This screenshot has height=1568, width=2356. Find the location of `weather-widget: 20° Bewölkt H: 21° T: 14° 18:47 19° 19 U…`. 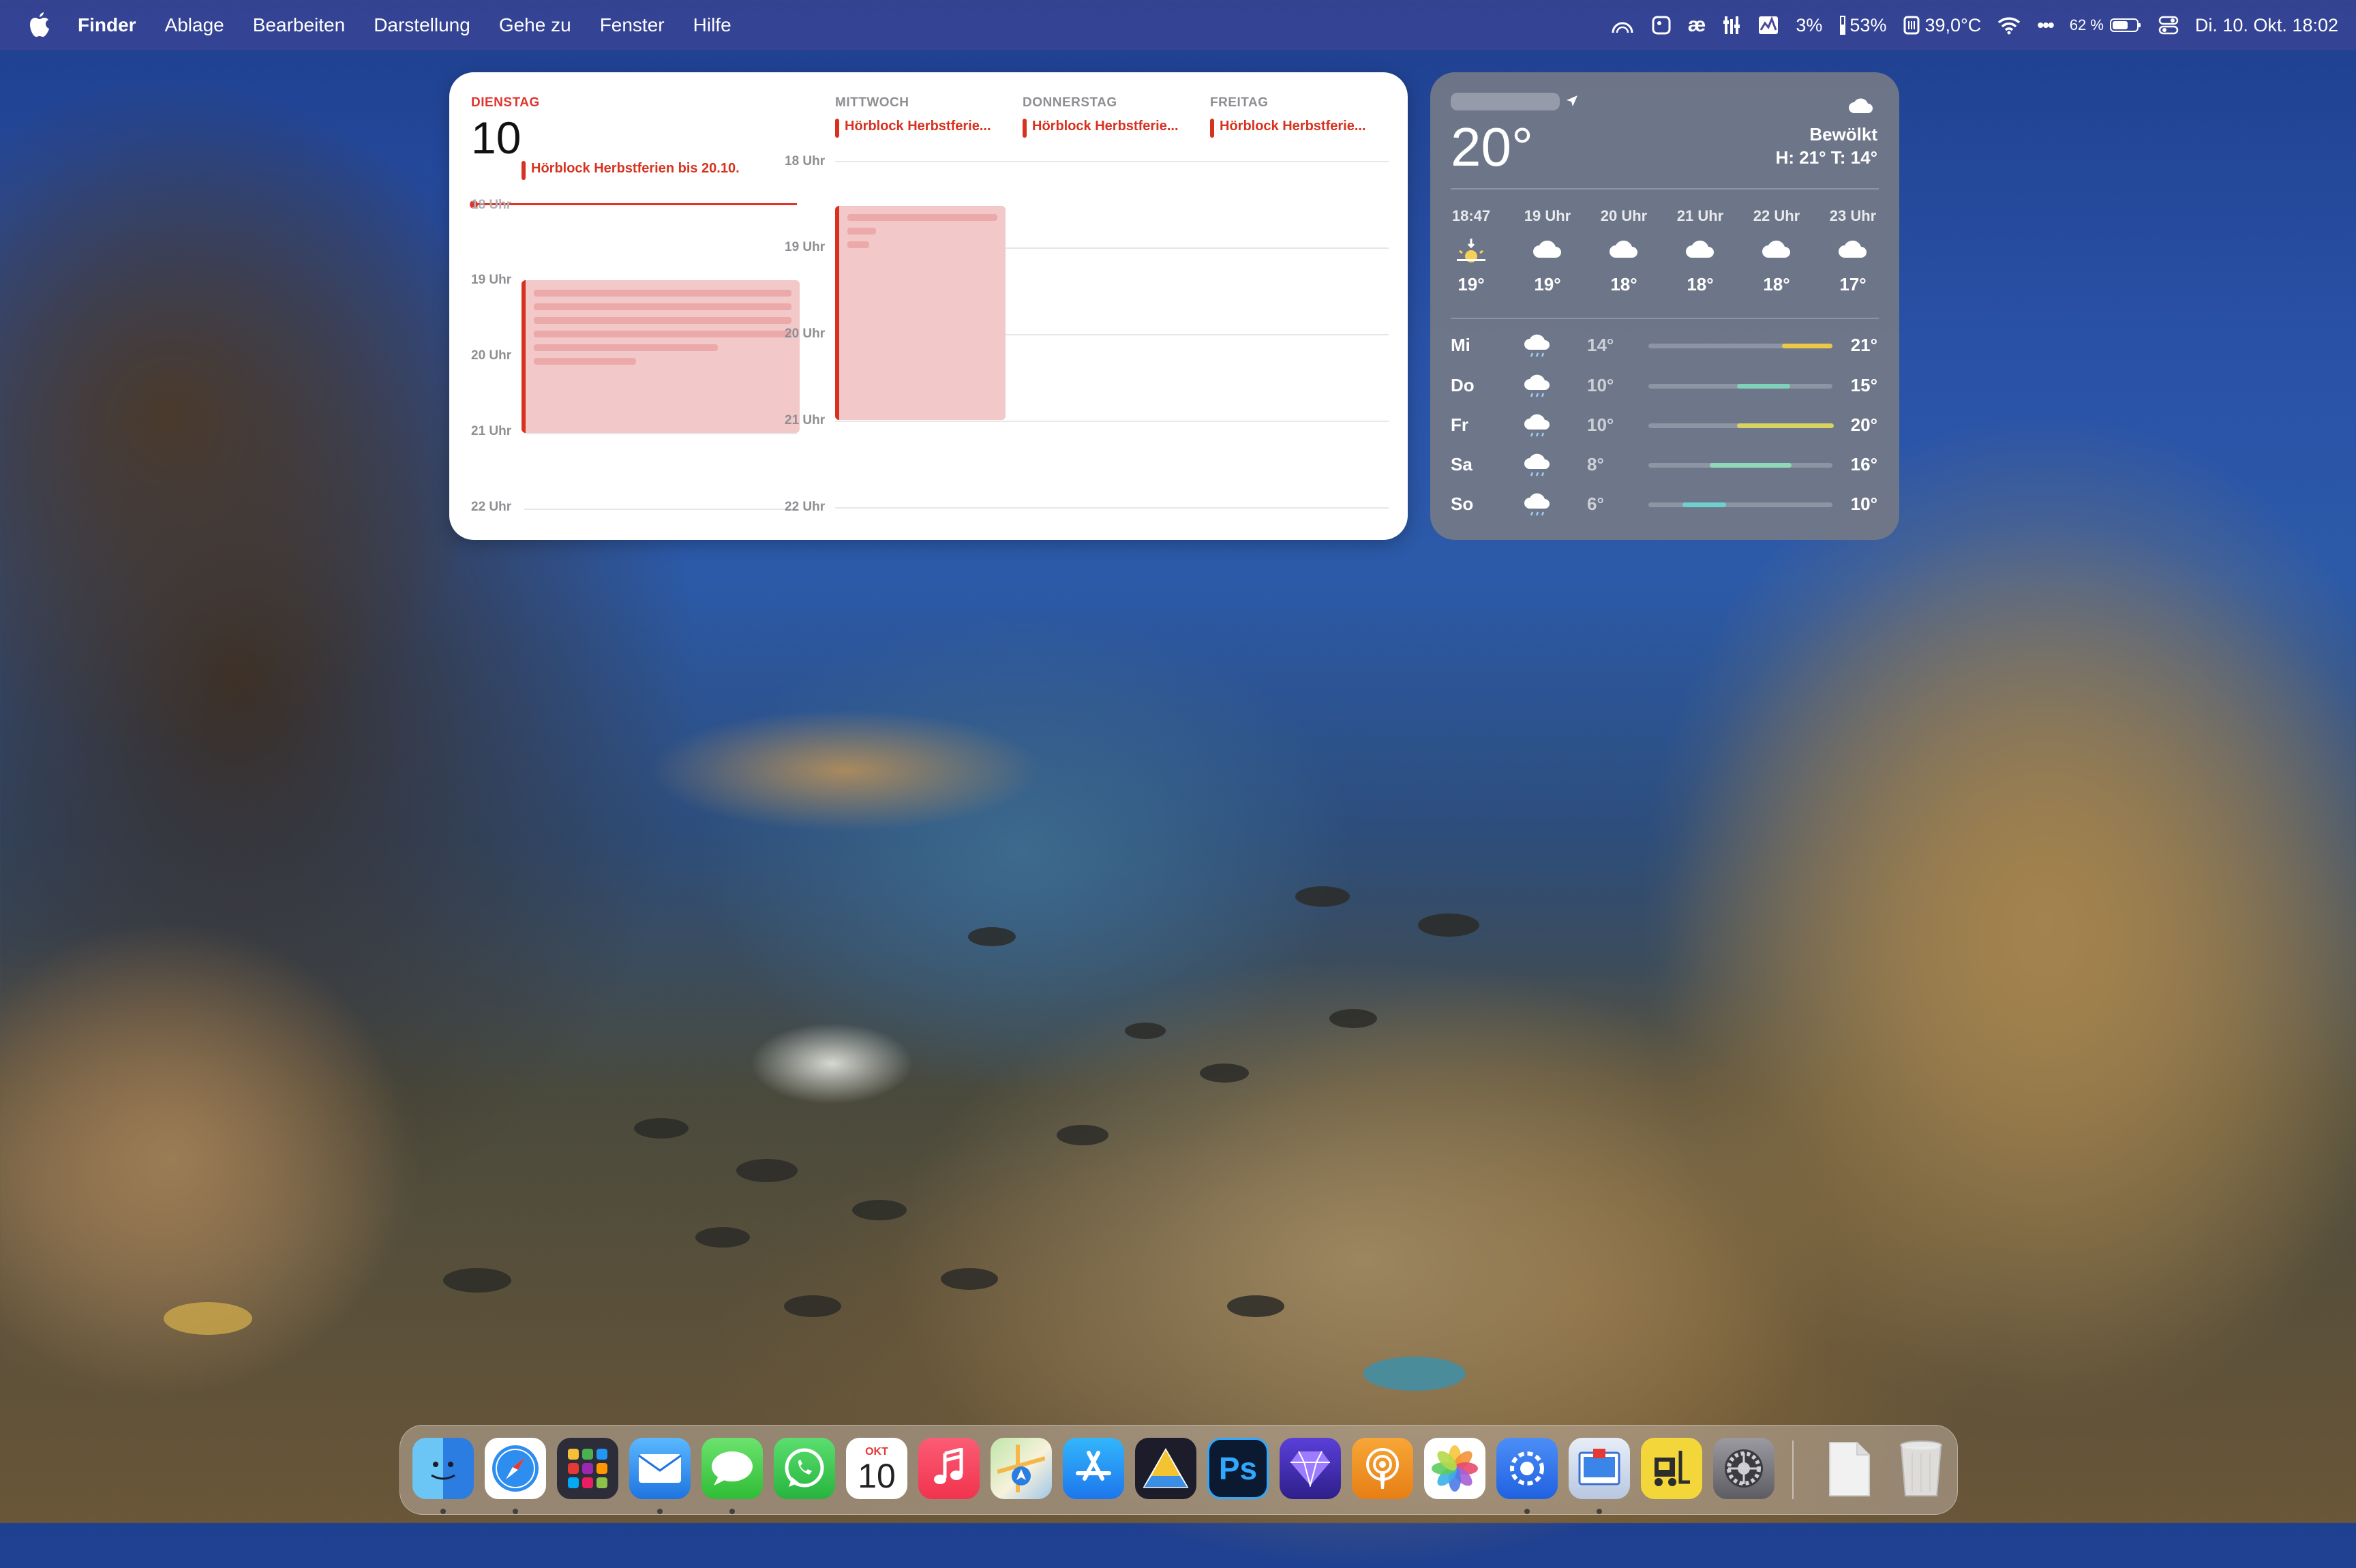

weather-widget: 20° Bewölkt H: 21° T: 14° 18:47 19° 19 U… is located at coordinates (1664, 306).